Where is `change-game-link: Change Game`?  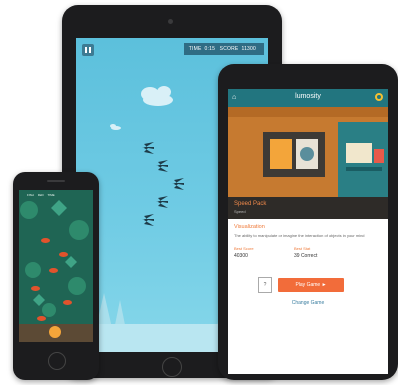
change-game-link: Change Game is located at coordinates (308, 303).